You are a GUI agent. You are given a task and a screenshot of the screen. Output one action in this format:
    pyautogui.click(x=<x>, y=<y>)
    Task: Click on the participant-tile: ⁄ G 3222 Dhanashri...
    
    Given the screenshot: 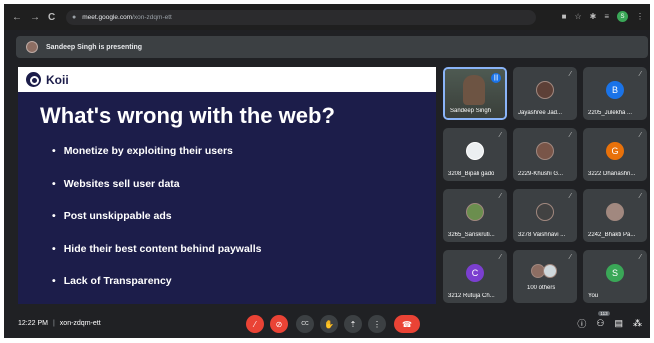 What is the action you would take?
    pyautogui.click(x=615, y=154)
    